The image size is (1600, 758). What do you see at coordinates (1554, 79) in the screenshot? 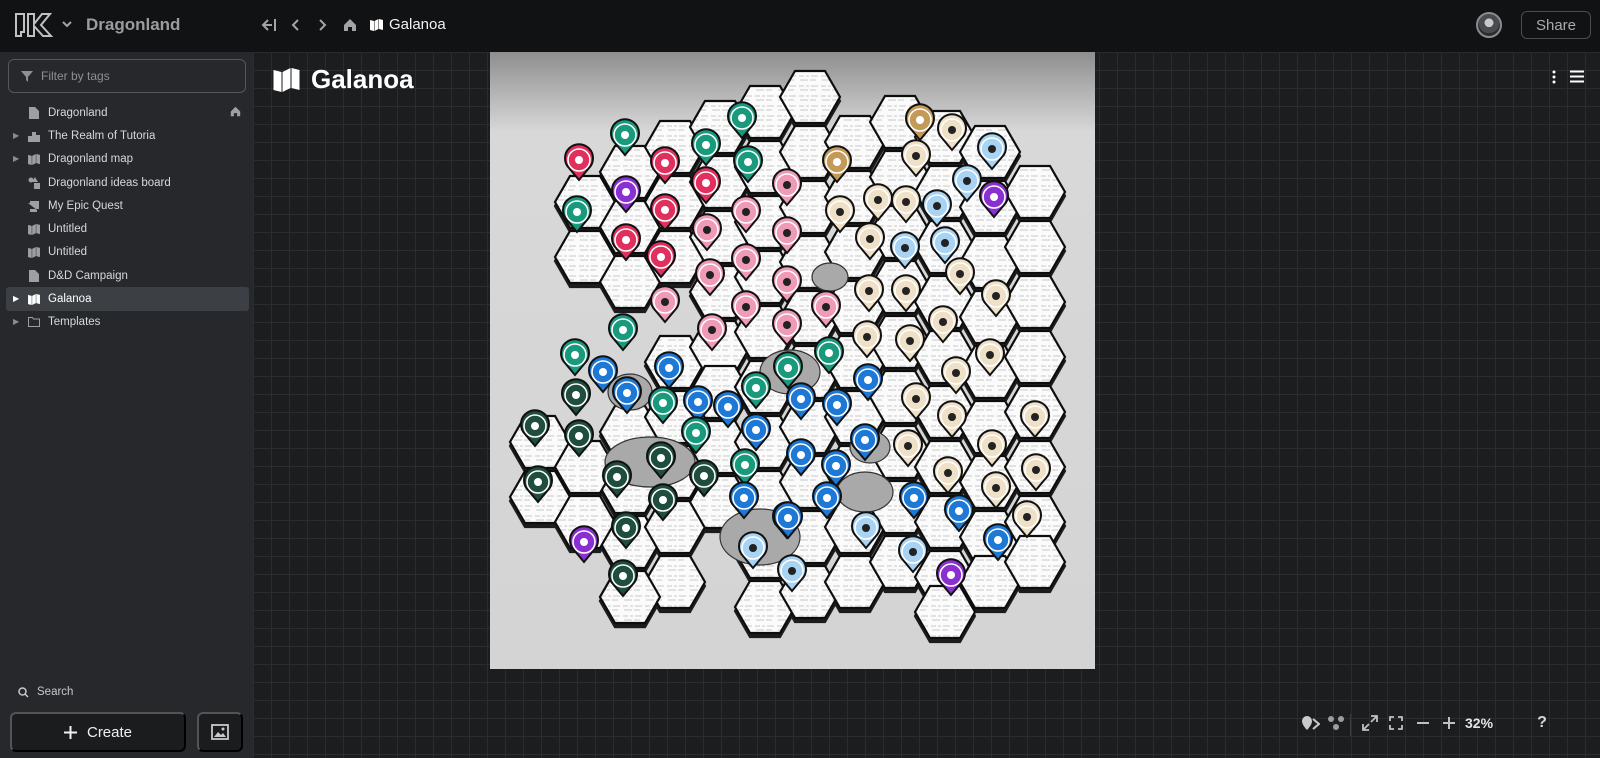
I see `more-options-icon` at bounding box center [1554, 79].